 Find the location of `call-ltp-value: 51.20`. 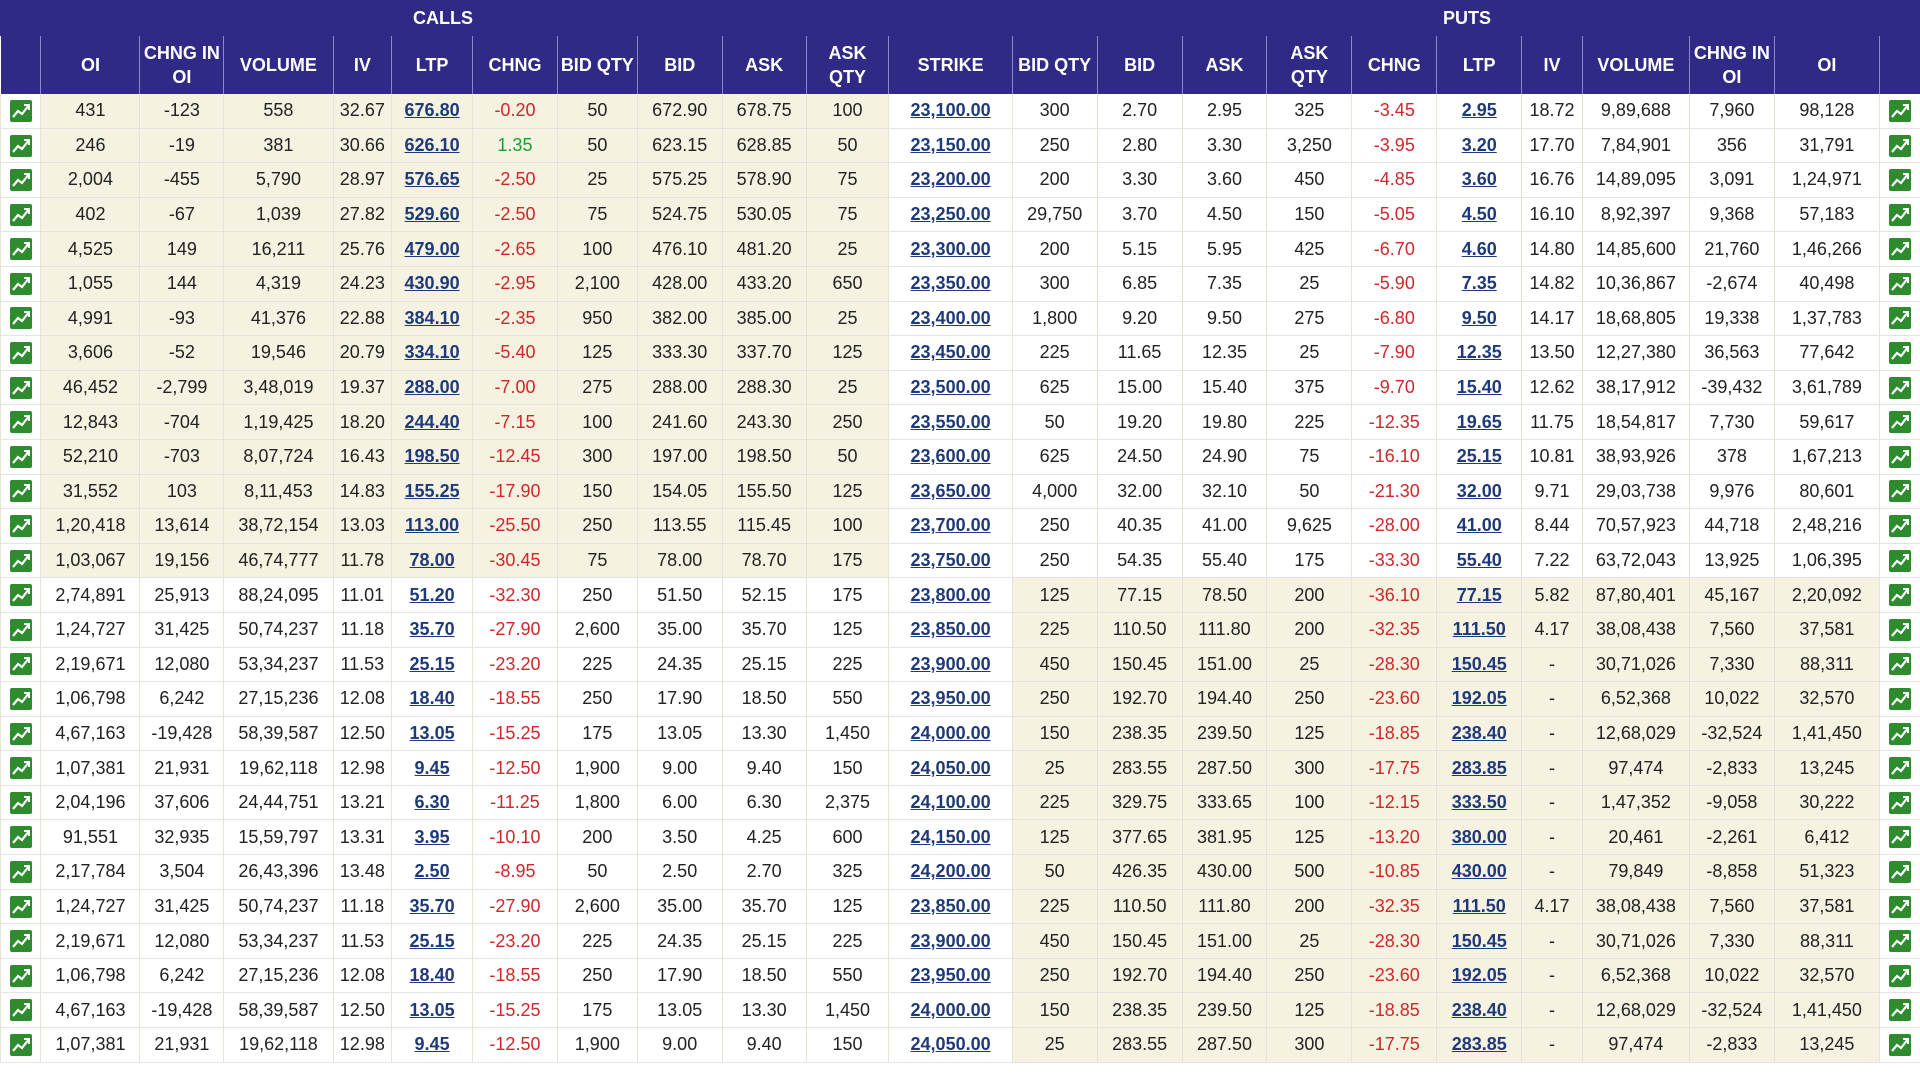

call-ltp-value: 51.20 is located at coordinates (432, 595).